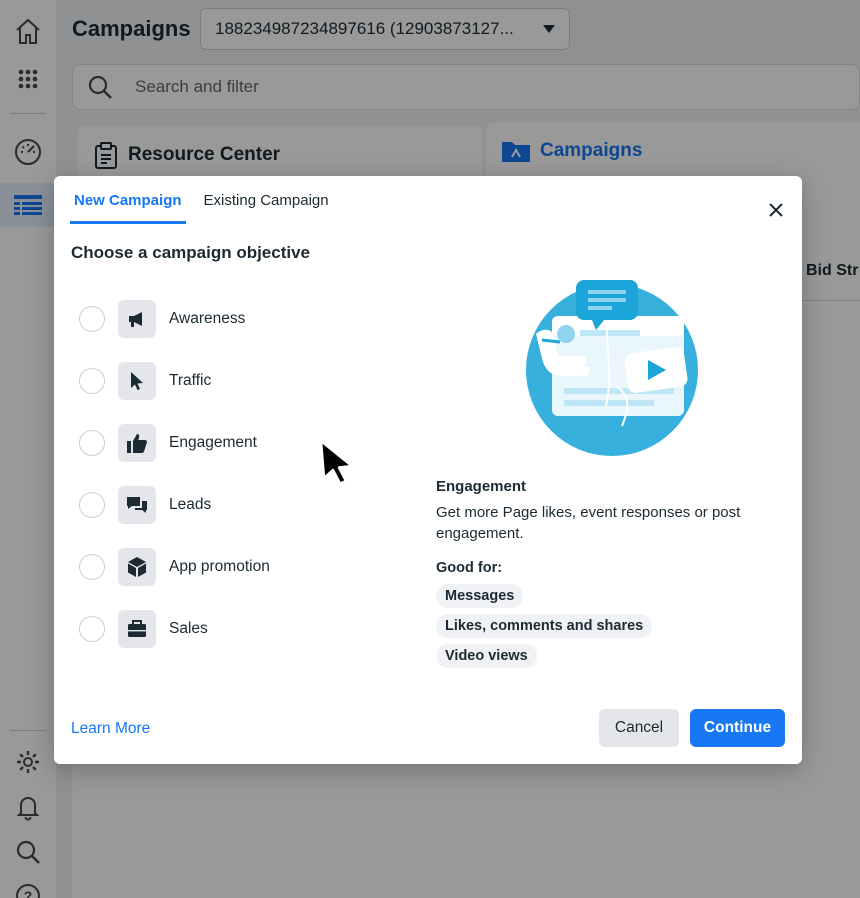  I want to click on cube-icon, so click(137, 567).